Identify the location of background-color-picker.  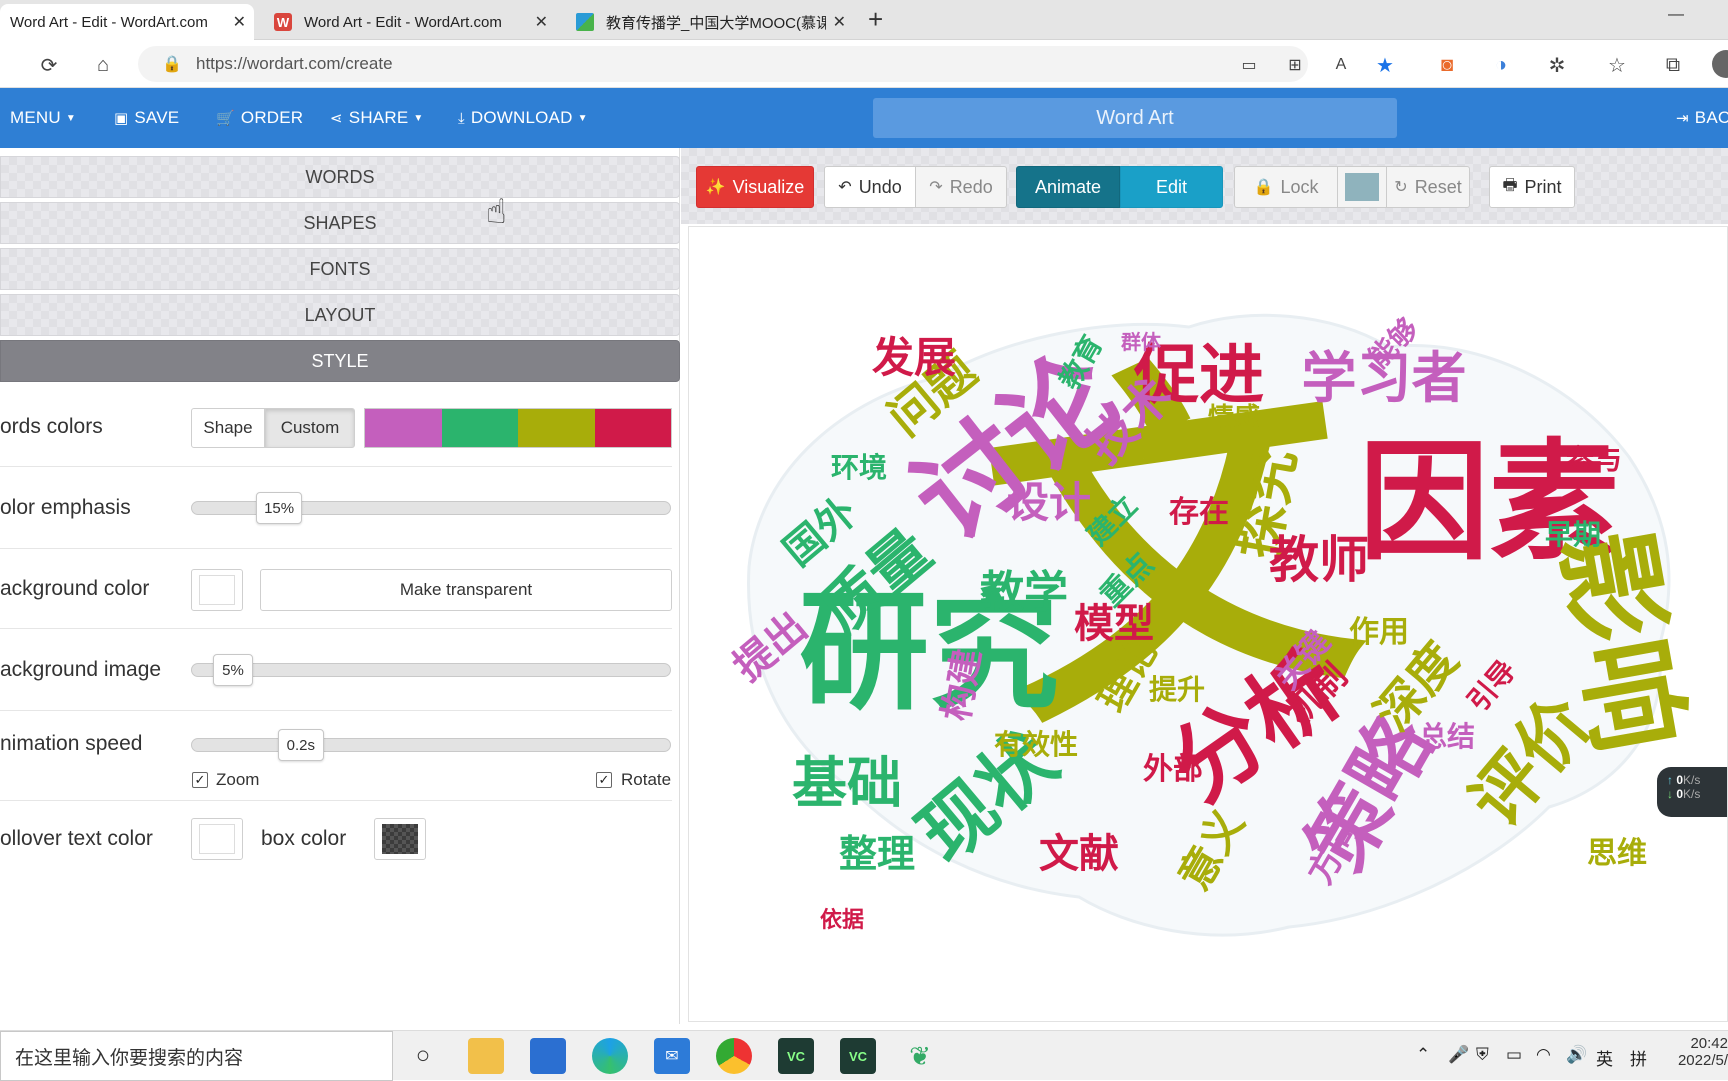
(217, 590).